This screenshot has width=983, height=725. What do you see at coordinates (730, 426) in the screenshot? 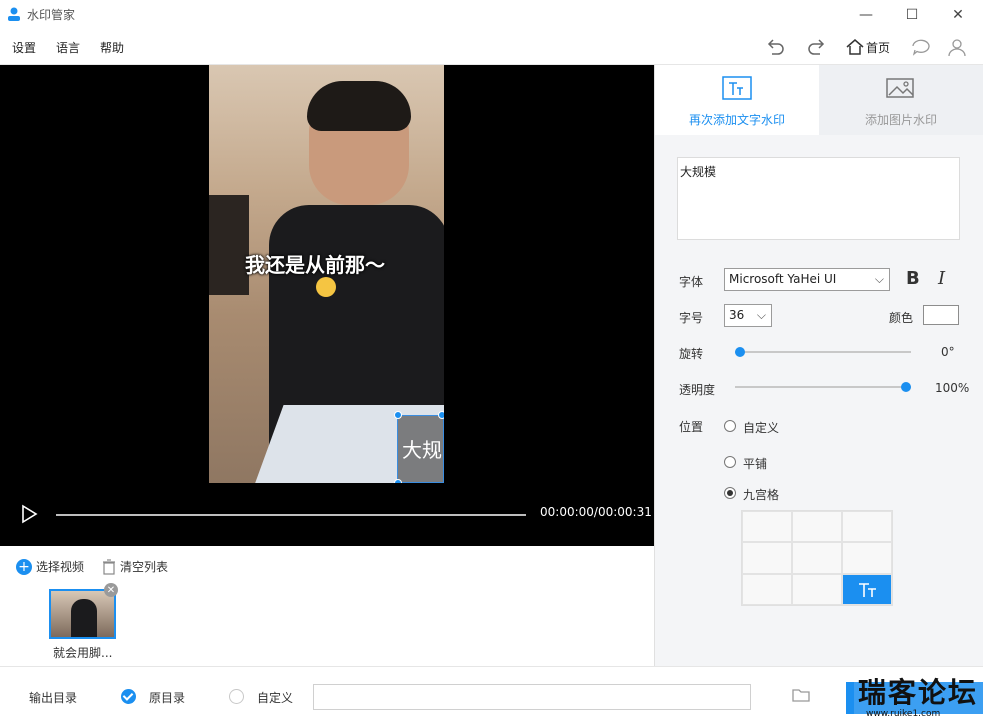
I see `position-custom-radio` at bounding box center [730, 426].